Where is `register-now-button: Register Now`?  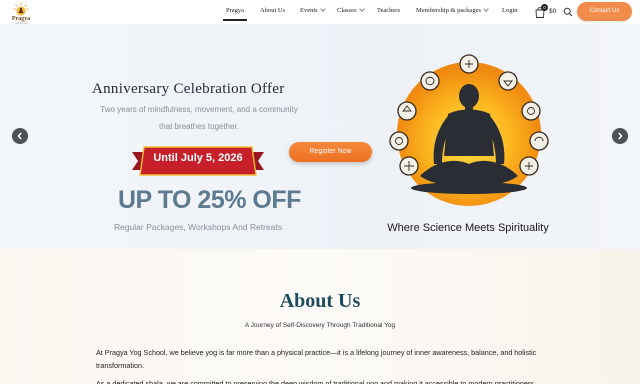 register-now-button: Register Now is located at coordinates (330, 152).